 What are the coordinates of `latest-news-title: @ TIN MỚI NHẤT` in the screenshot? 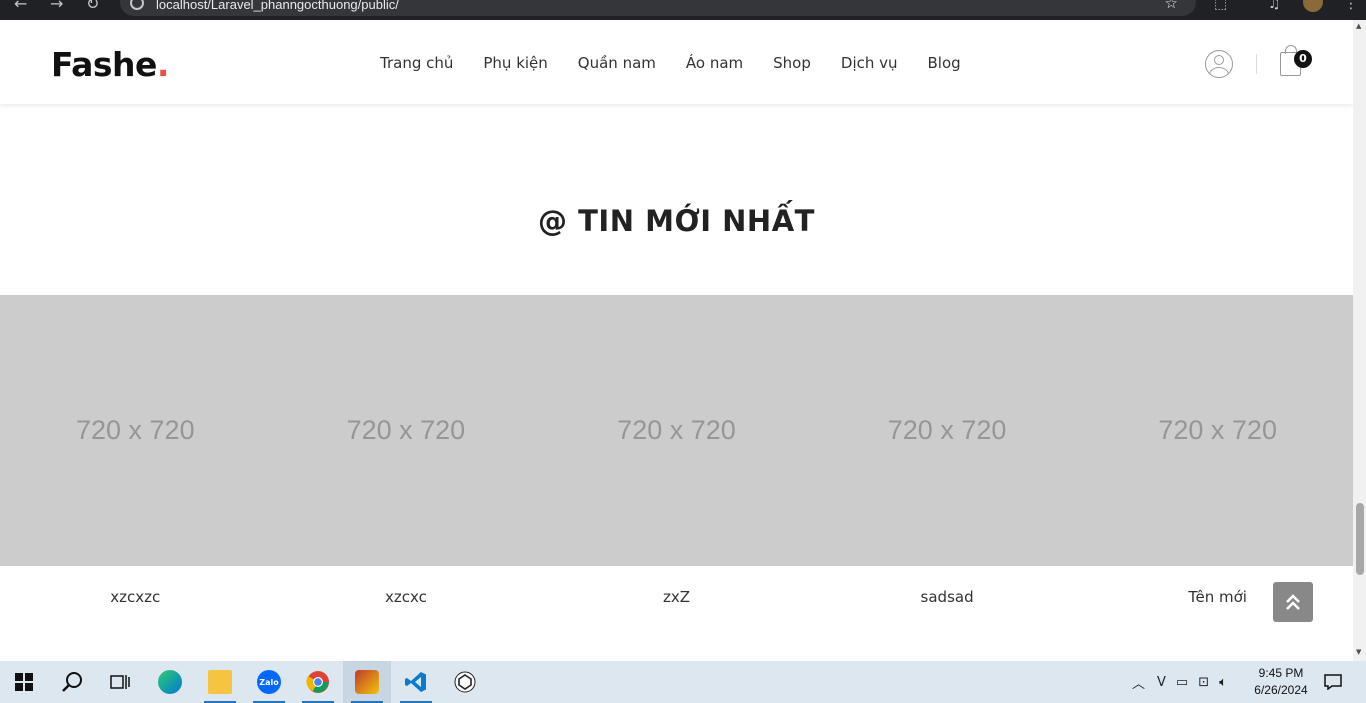 It's located at (676, 221).